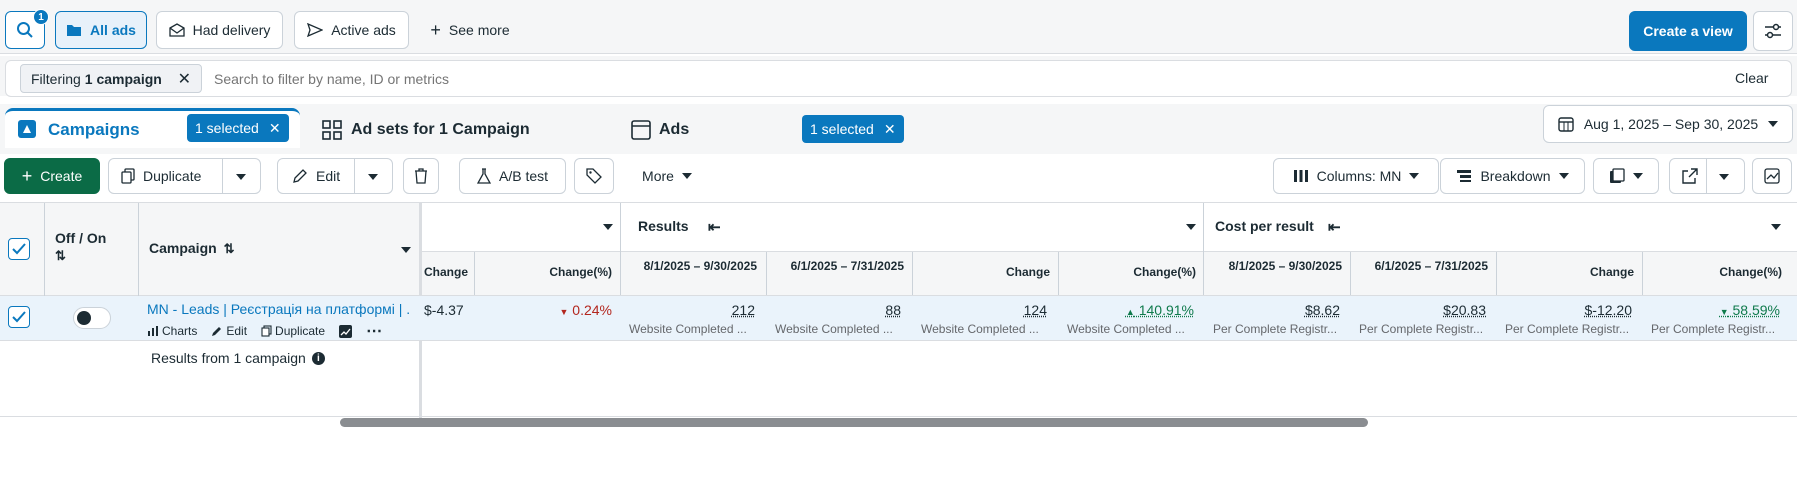  Describe the element at coordinates (1420, 310) in the screenshot. I see `cell-cost-b: $20.83` at that location.